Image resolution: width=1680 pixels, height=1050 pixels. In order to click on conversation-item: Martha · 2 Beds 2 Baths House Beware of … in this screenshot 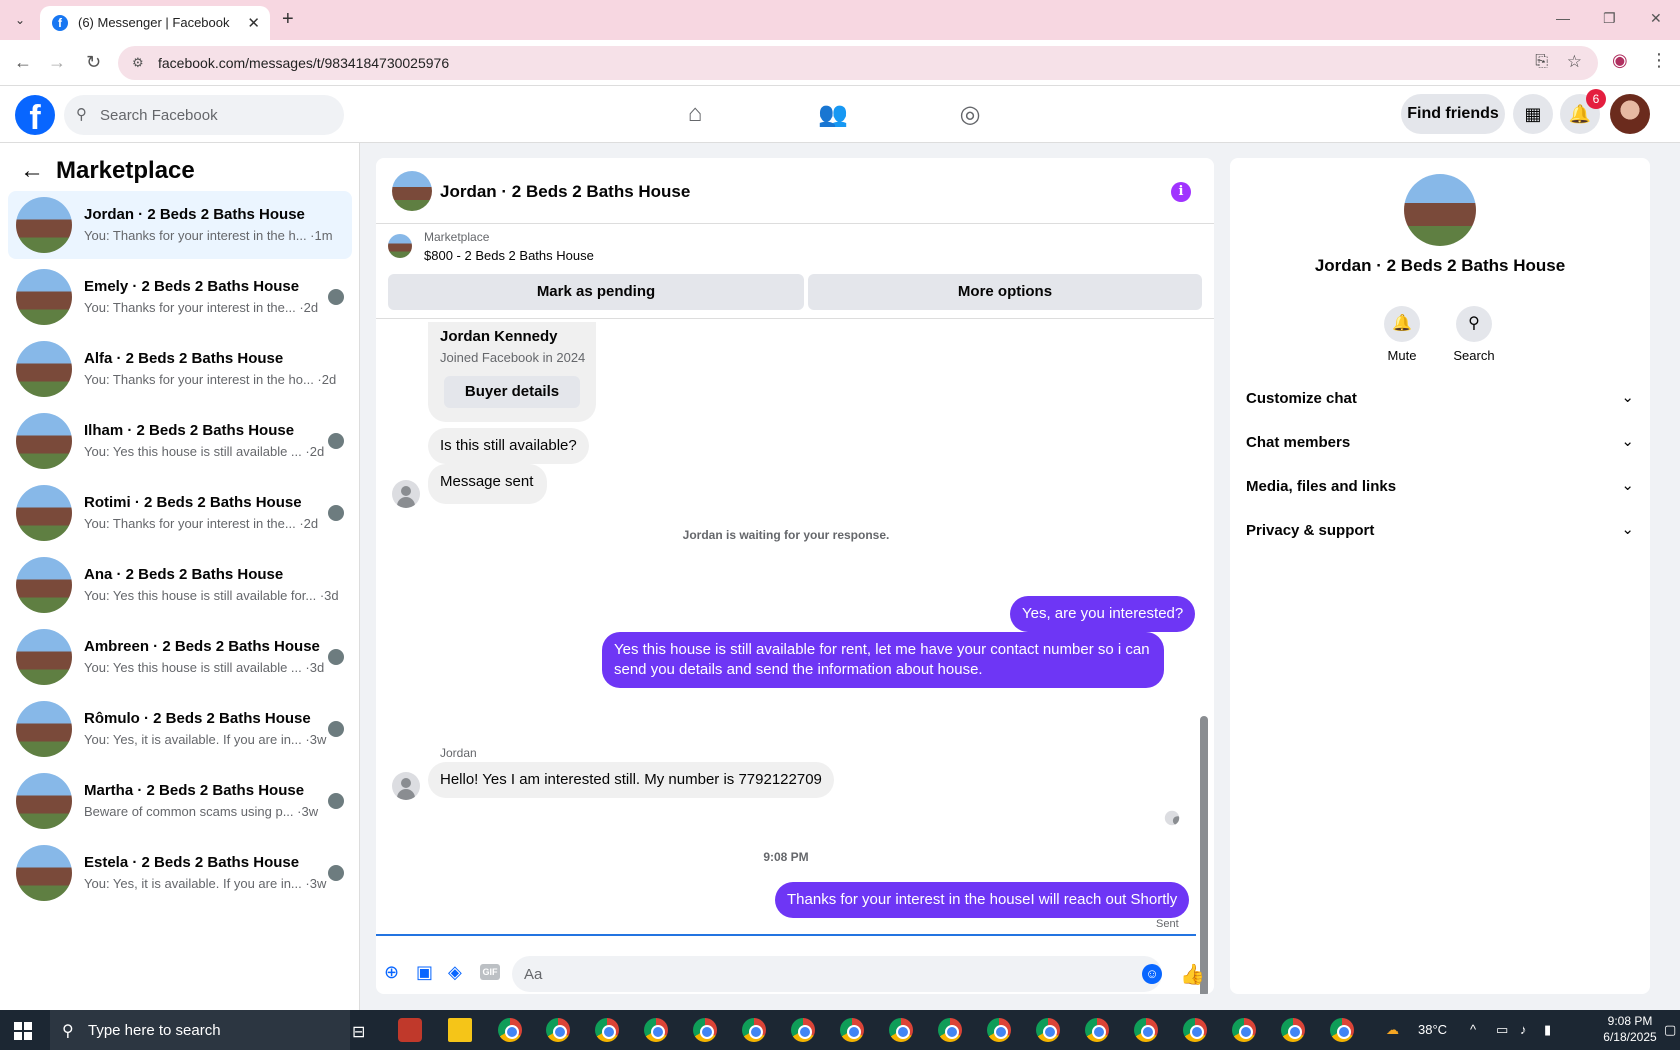, I will do `click(180, 801)`.